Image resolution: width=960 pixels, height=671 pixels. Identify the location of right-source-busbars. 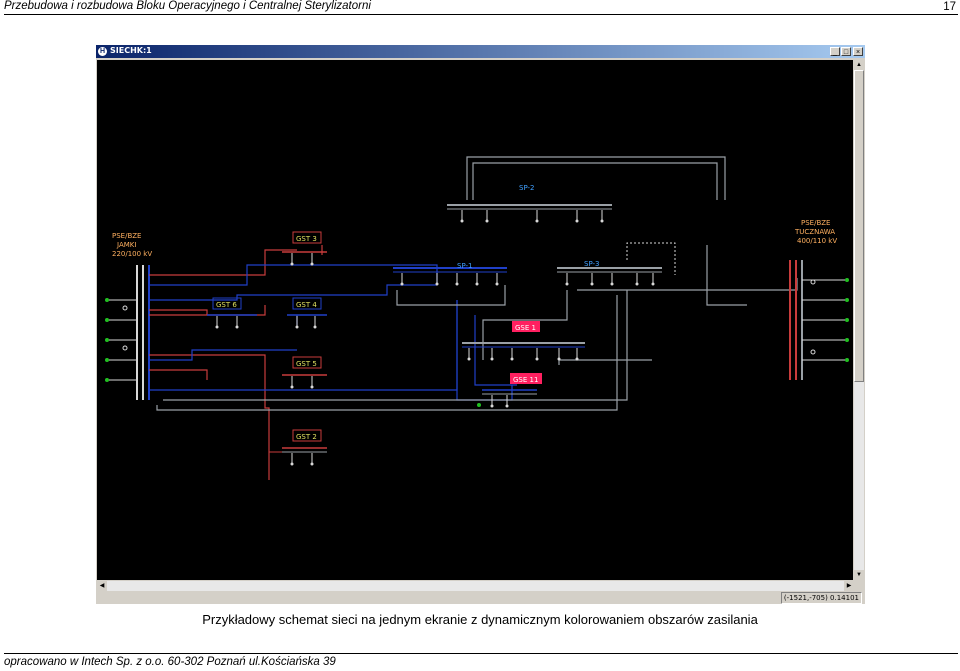
(819, 320).